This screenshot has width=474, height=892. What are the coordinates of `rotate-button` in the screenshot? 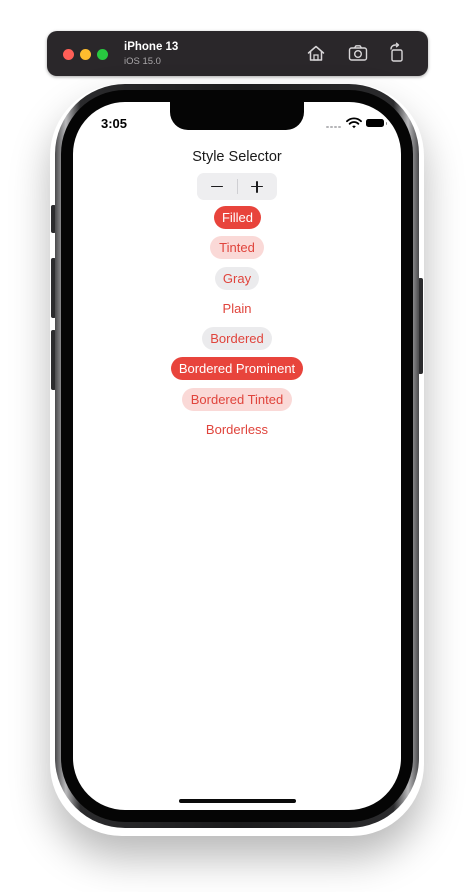 It's located at (397, 53).